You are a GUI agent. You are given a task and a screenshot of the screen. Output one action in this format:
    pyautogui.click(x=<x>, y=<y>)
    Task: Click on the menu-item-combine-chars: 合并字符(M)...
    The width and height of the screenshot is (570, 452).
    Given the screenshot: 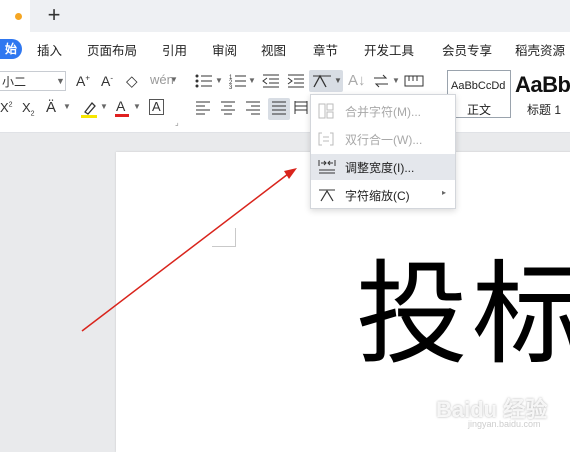 What is the action you would take?
    pyautogui.click(x=383, y=111)
    